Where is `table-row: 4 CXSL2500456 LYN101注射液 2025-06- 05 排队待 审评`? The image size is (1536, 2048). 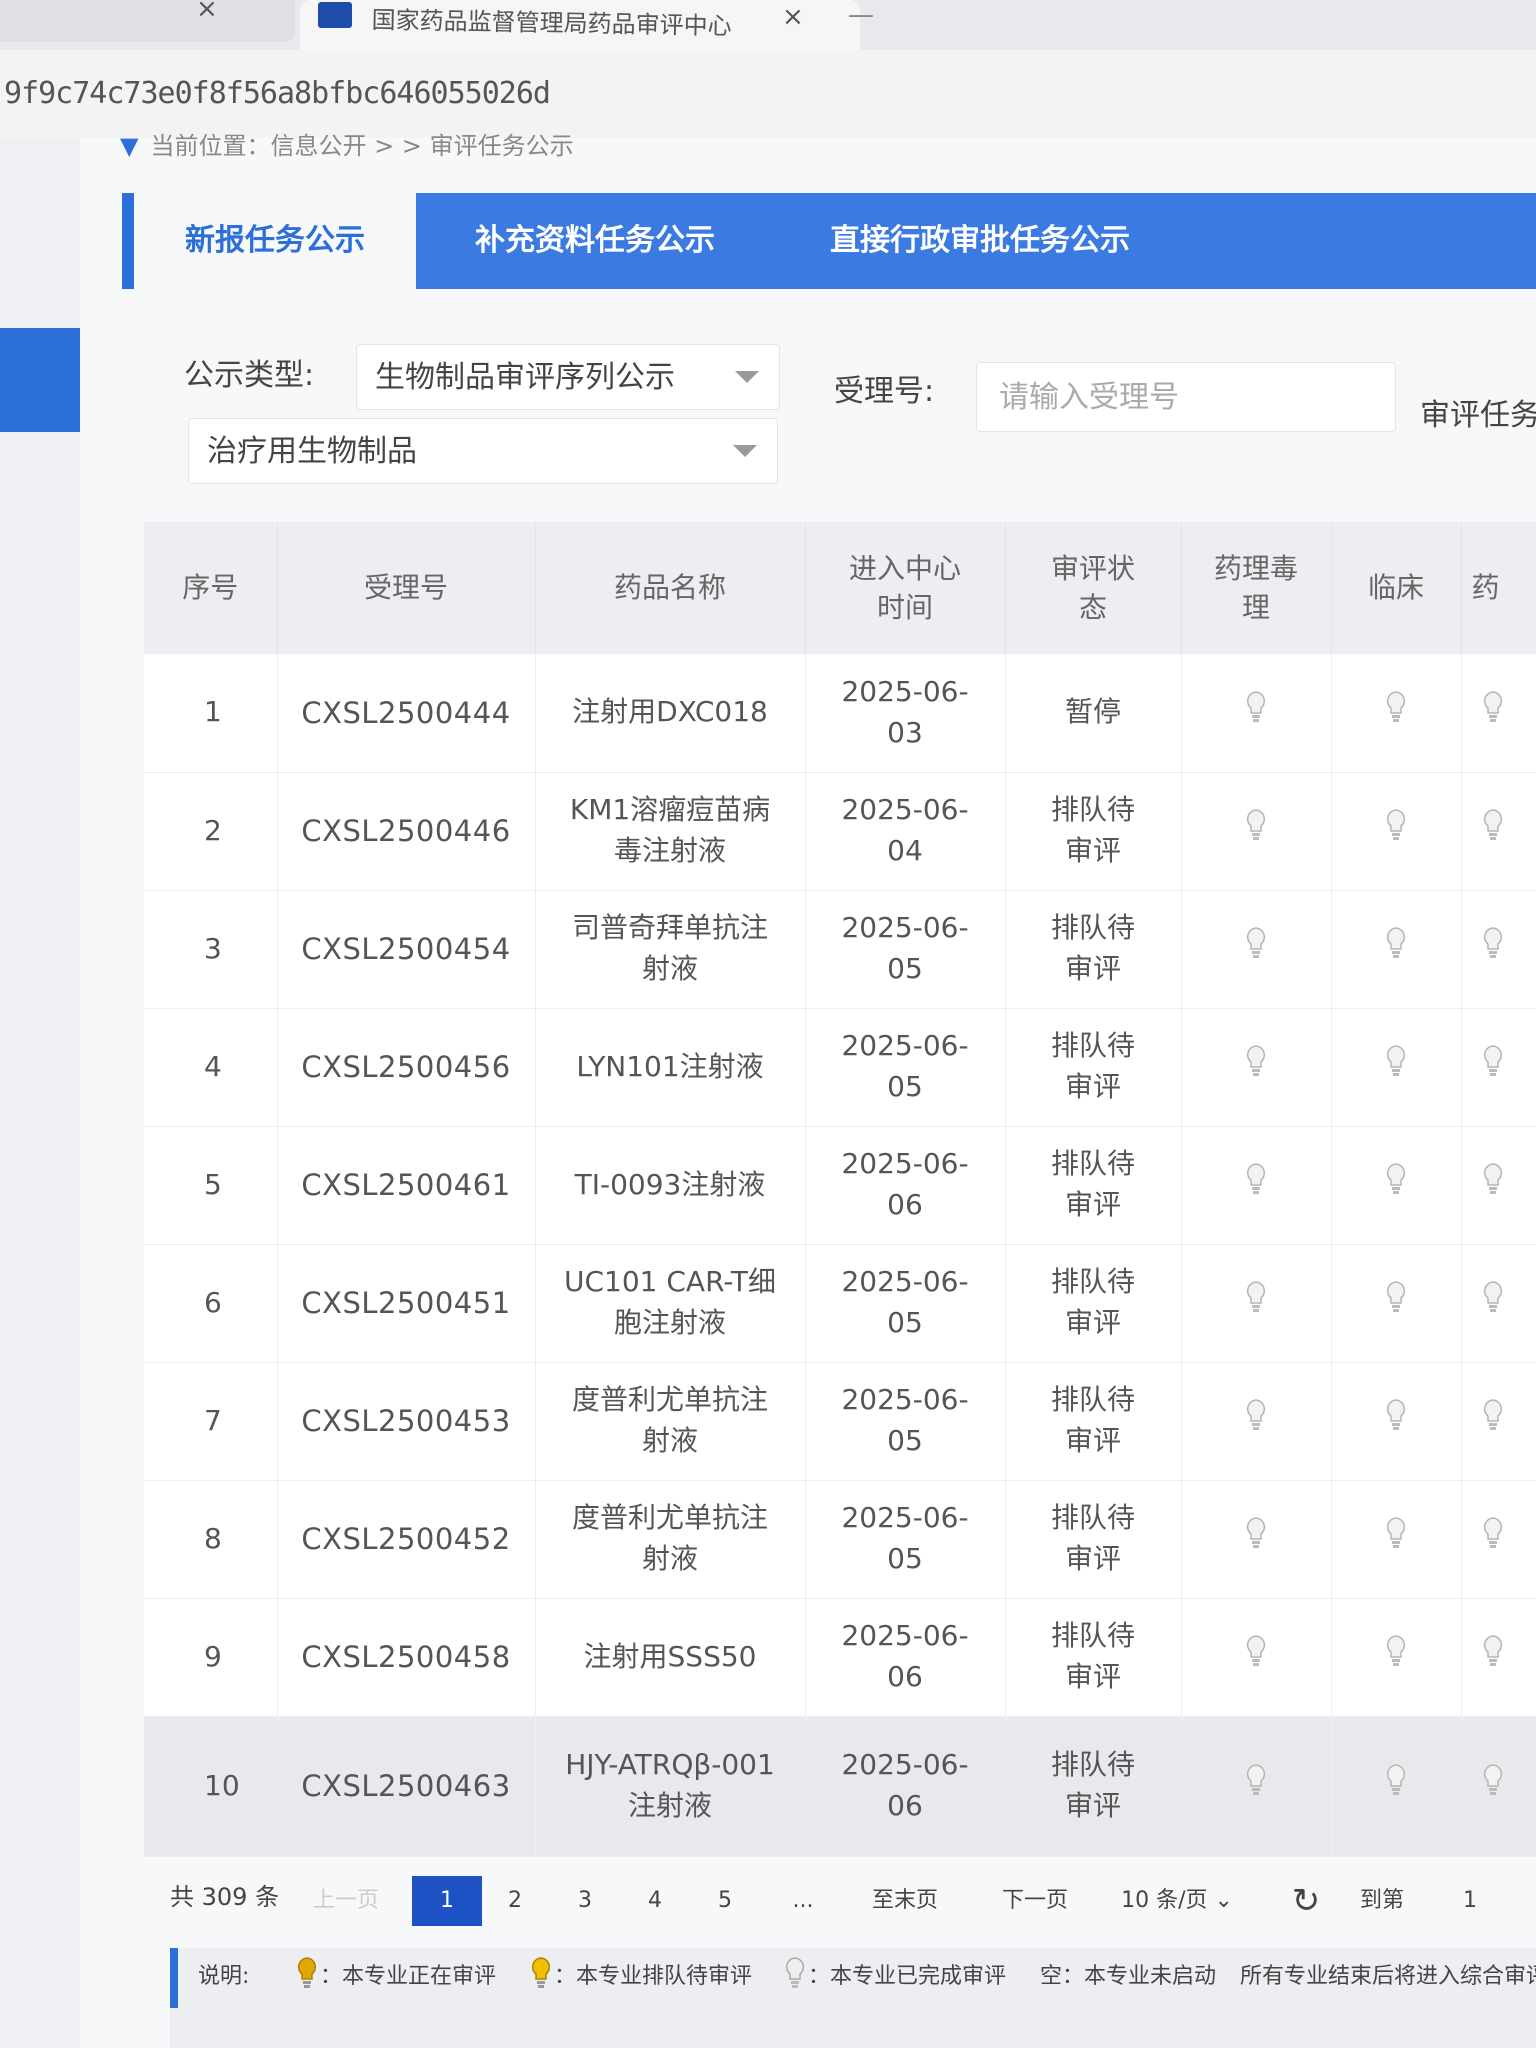
table-row: 4 CXSL2500456 LYN101注射液 2025-06- 05 排队待 审评 is located at coordinates (840, 1067).